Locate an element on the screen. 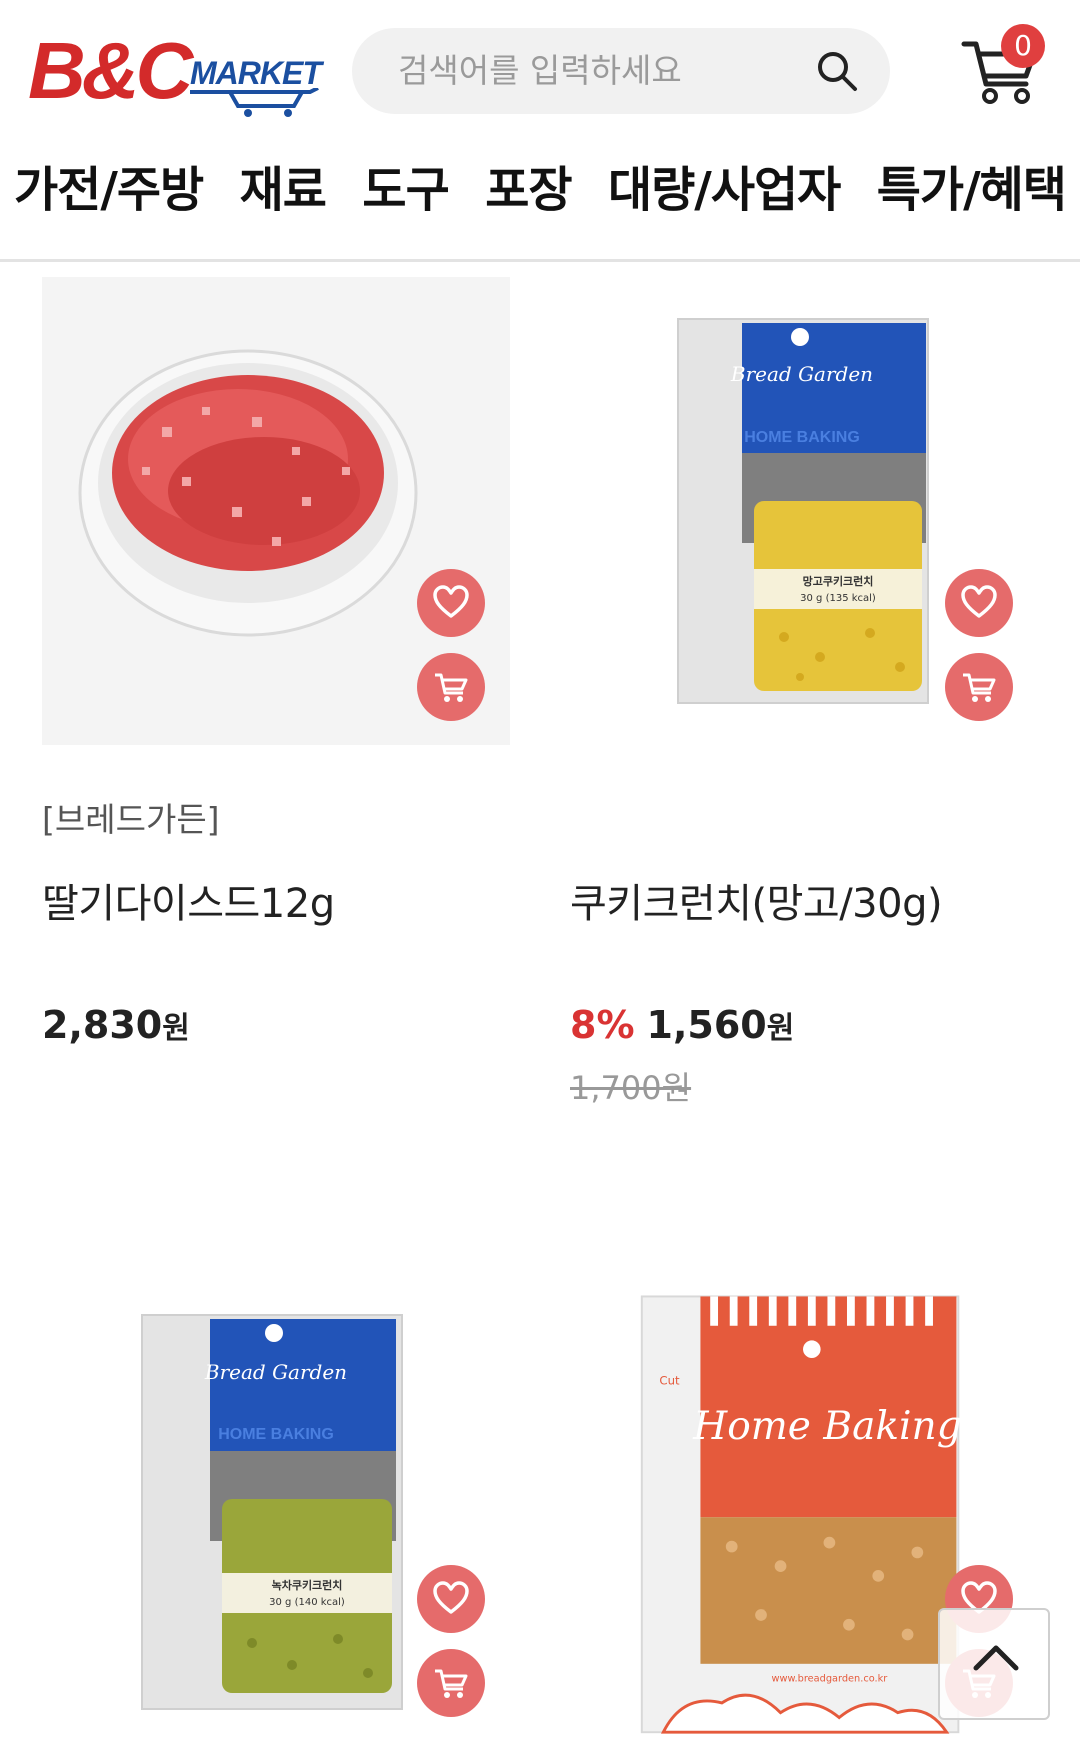 The height and width of the screenshot is (1752, 1080). scroll-to-top-button is located at coordinates (994, 1664).